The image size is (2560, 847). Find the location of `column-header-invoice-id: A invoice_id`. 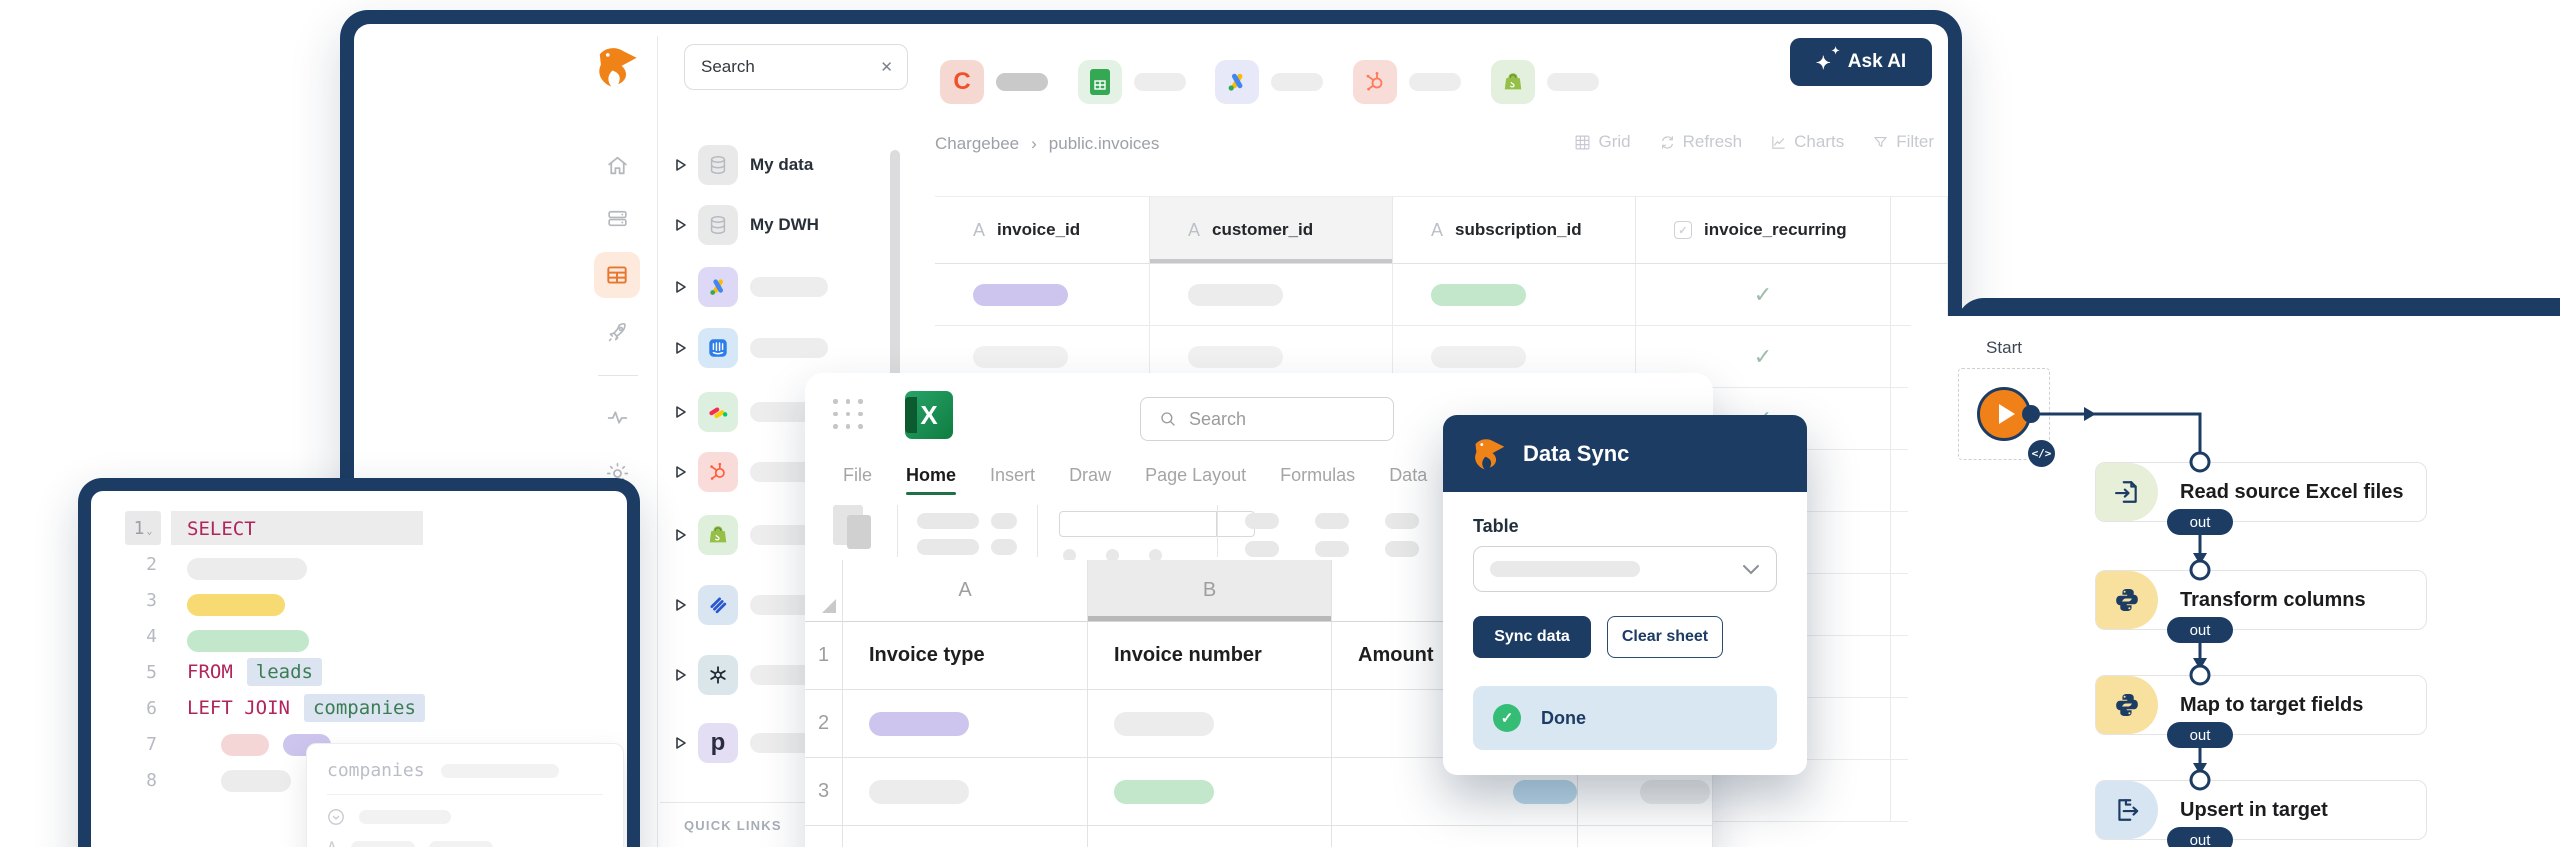

column-header-invoice-id: A invoice_id is located at coordinates (1042, 230).